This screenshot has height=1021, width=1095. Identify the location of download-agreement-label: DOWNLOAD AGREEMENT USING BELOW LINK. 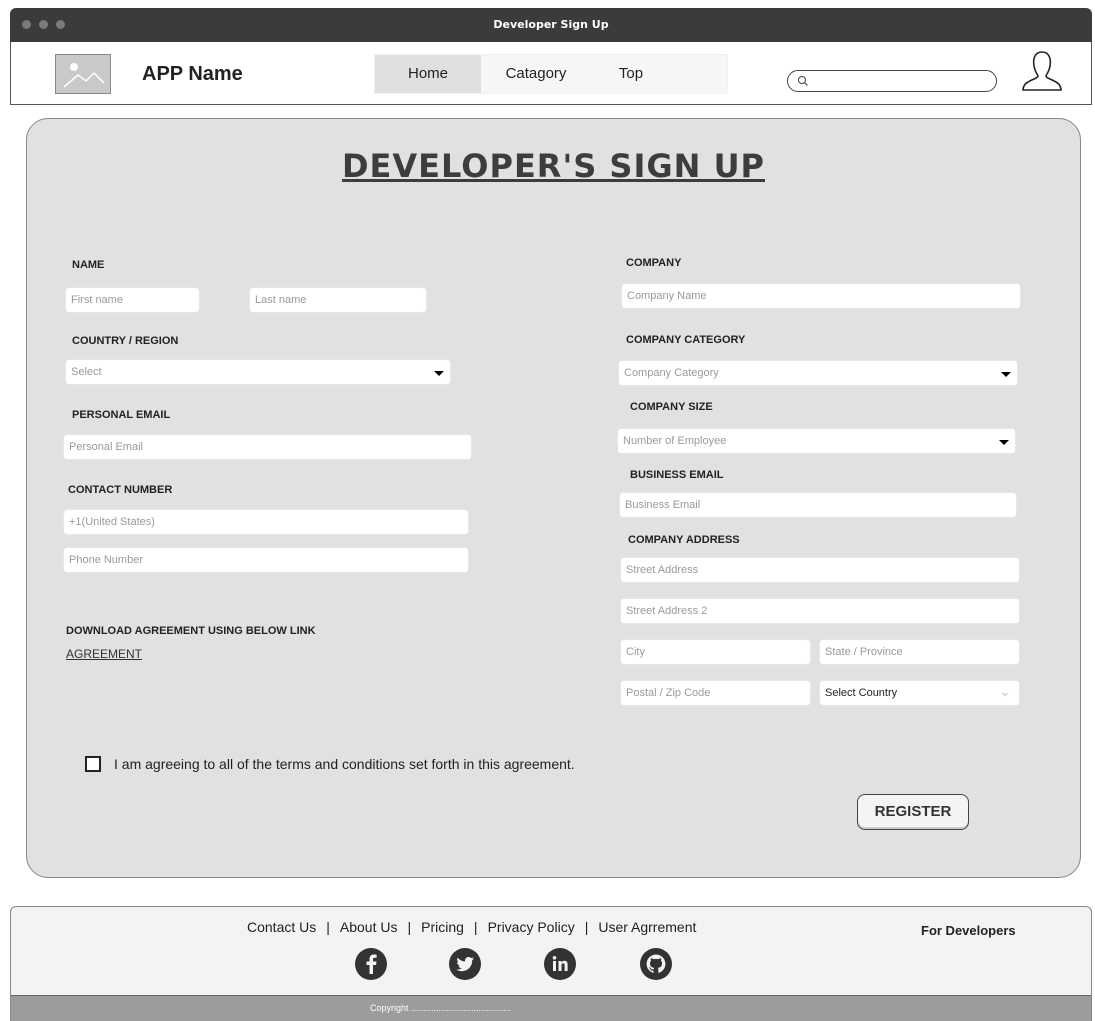
(191, 631).